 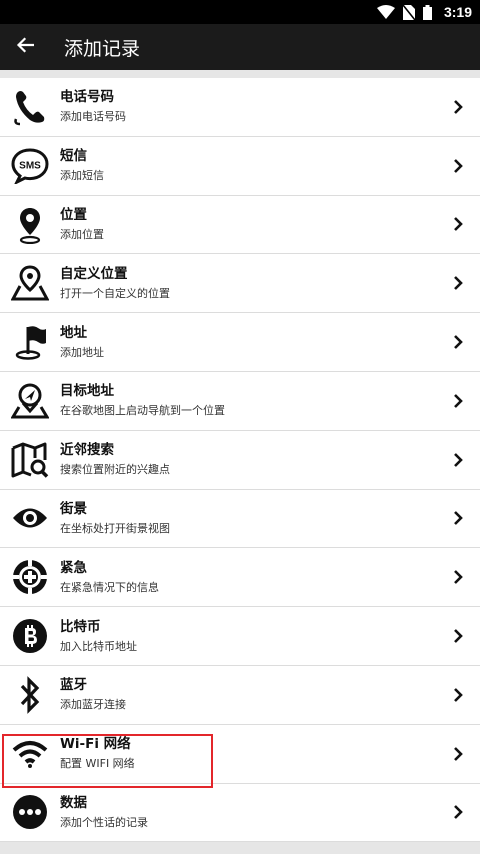 What do you see at coordinates (95, 744) in the screenshot?
I see `item-title: Wi-Fi 网络` at bounding box center [95, 744].